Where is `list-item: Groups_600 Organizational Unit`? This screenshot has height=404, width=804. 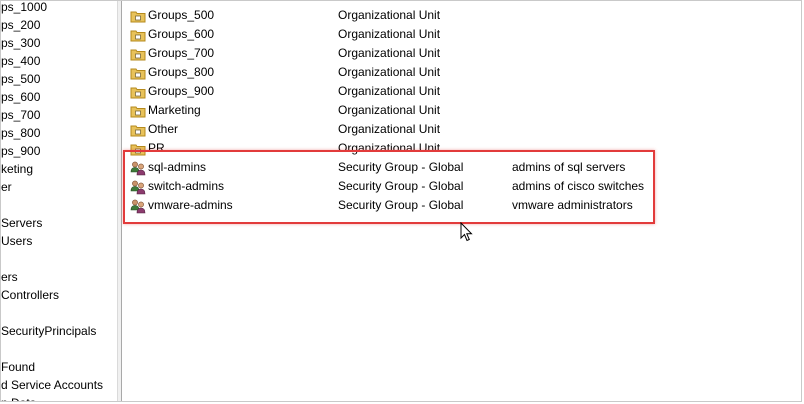 list-item: Groups_600 Organizational Unit is located at coordinates (461, 34).